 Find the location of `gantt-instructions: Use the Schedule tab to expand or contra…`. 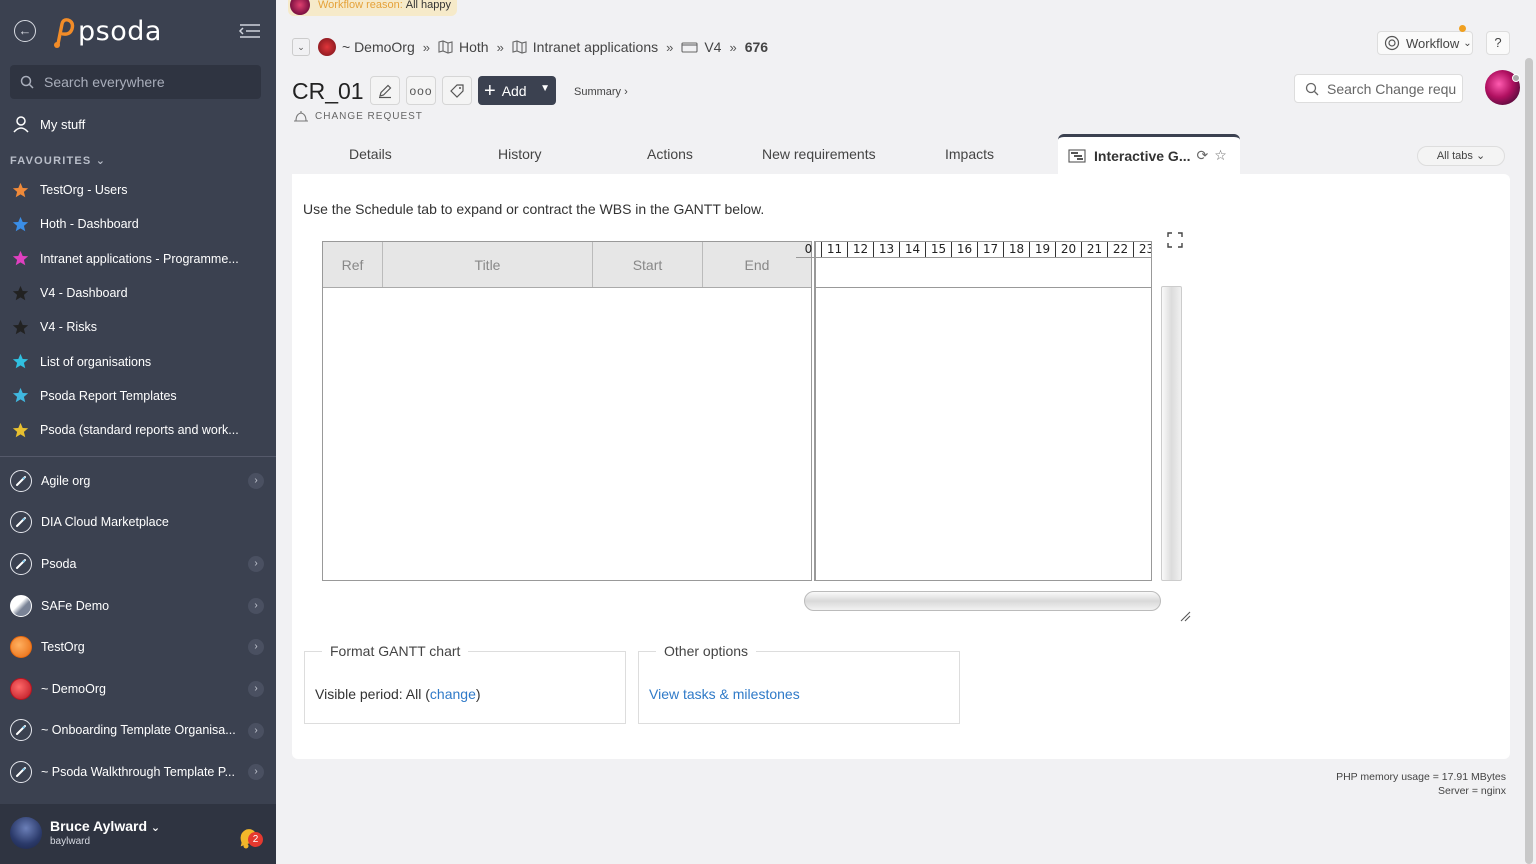

gantt-instructions: Use the Schedule tab to expand or contra… is located at coordinates (534, 209).